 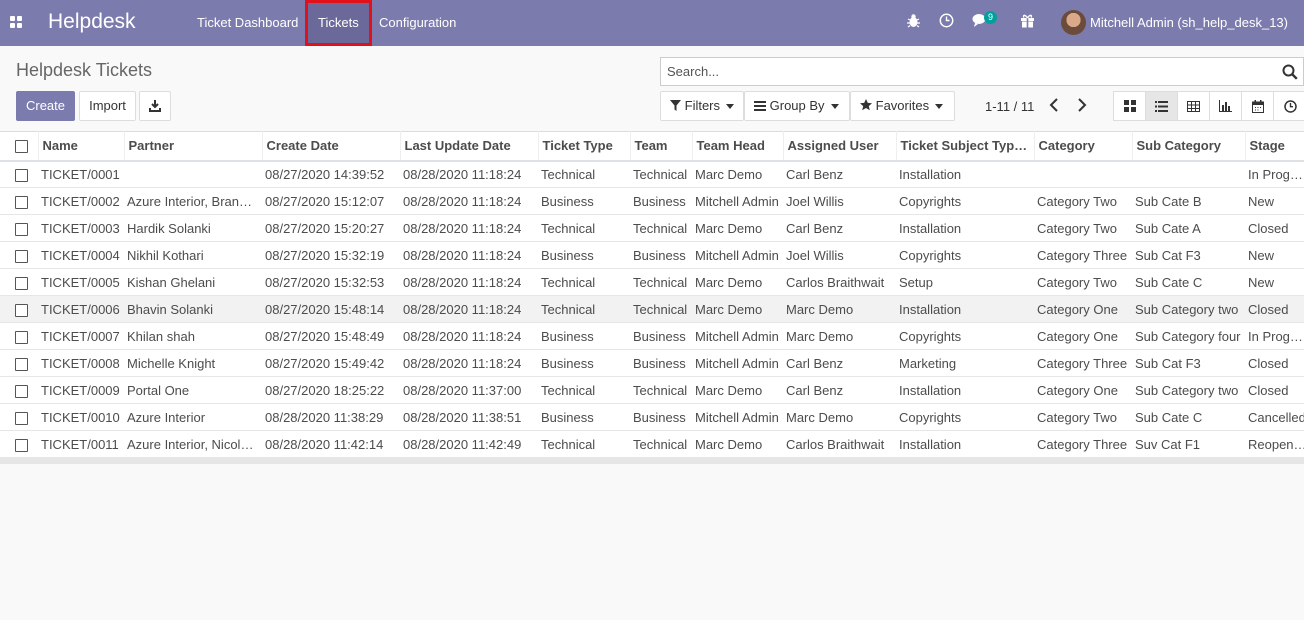 I want to click on user-menu: Mitchell Admin (sh_help_desk_13), so click(x=1189, y=22).